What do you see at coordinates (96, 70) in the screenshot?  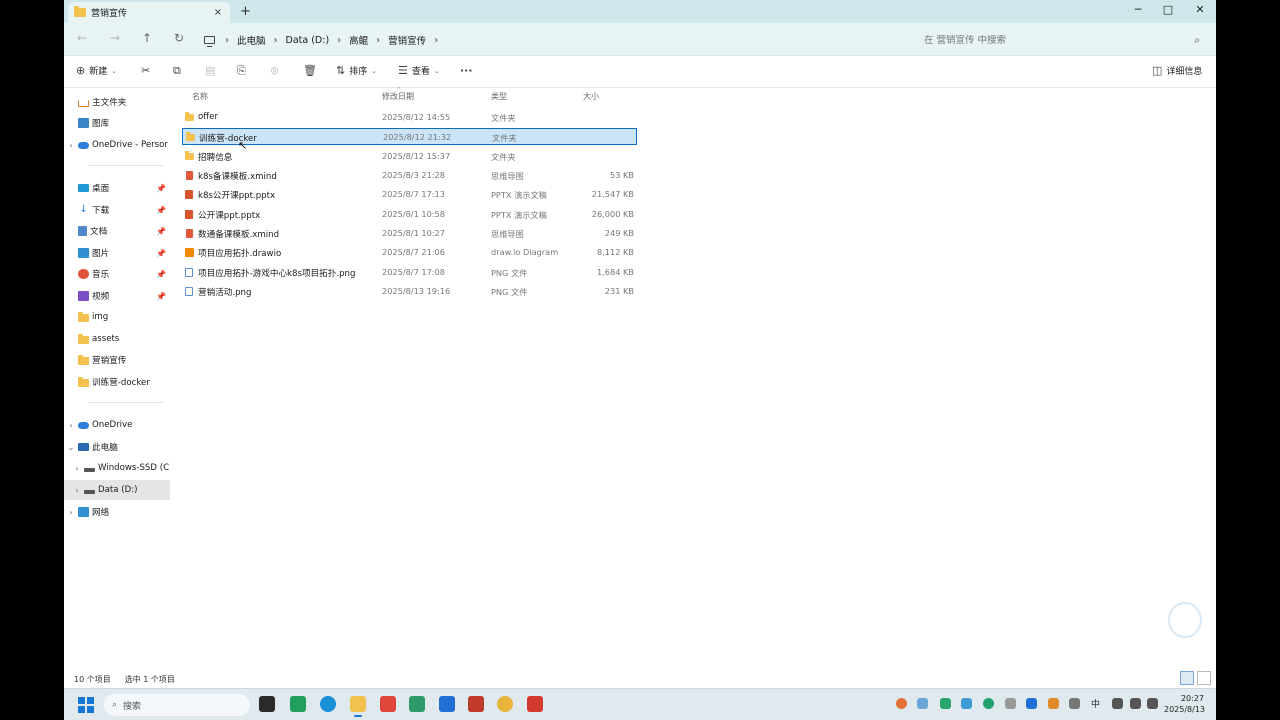 I see `new-button: ⊕ 新建 ⌄` at bounding box center [96, 70].